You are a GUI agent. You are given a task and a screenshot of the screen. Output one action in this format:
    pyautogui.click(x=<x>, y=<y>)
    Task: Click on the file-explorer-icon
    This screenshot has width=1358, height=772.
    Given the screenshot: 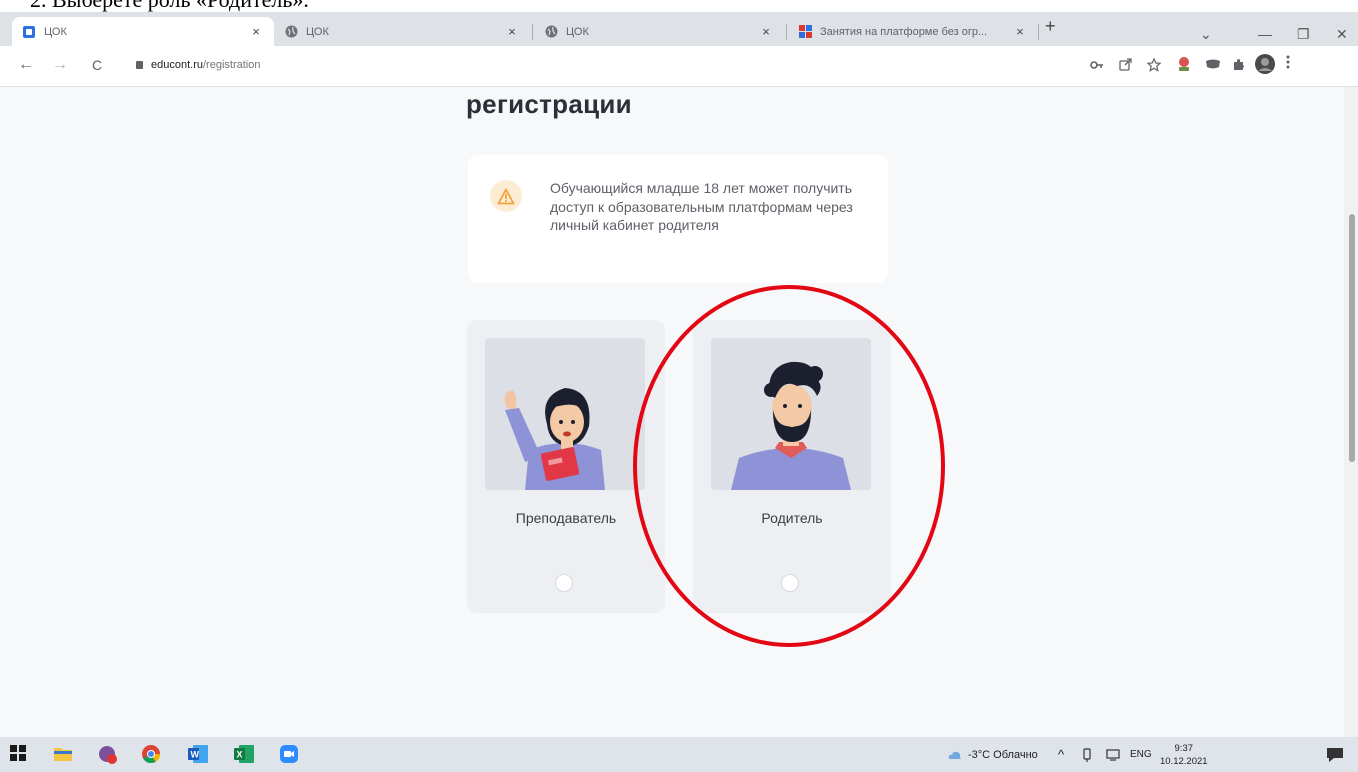 What is the action you would take?
    pyautogui.click(x=63, y=754)
    